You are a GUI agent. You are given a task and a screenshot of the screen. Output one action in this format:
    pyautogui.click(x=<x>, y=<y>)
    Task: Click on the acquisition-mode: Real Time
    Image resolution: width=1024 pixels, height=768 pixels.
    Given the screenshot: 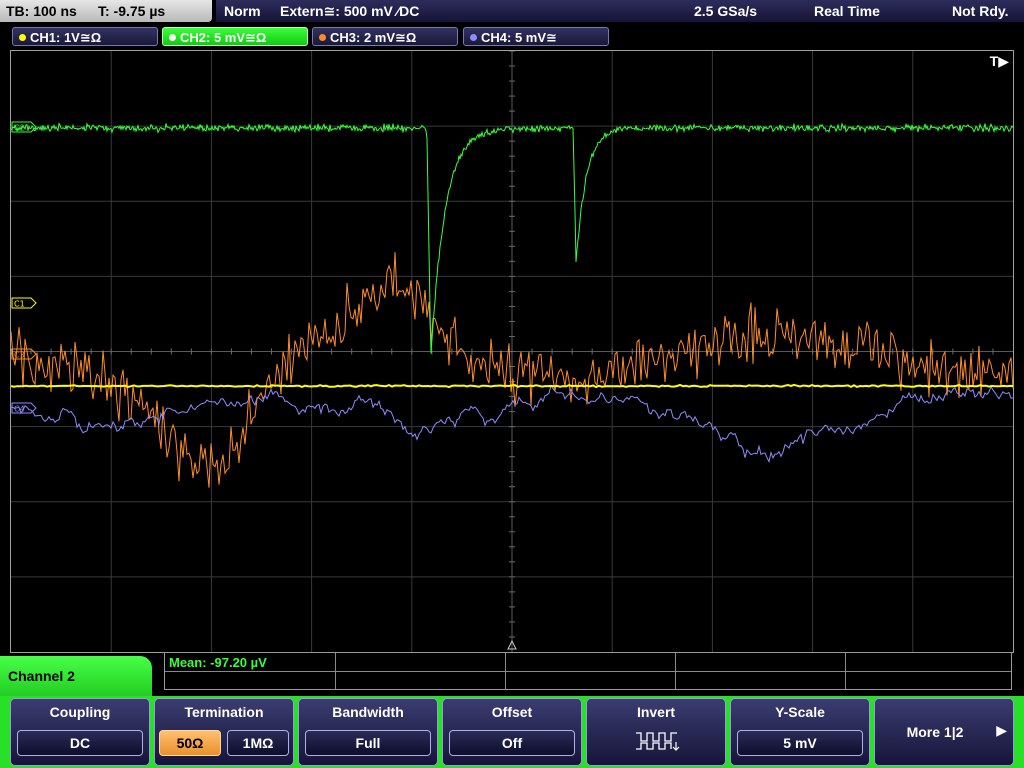 What is the action you would take?
    pyautogui.click(x=847, y=11)
    